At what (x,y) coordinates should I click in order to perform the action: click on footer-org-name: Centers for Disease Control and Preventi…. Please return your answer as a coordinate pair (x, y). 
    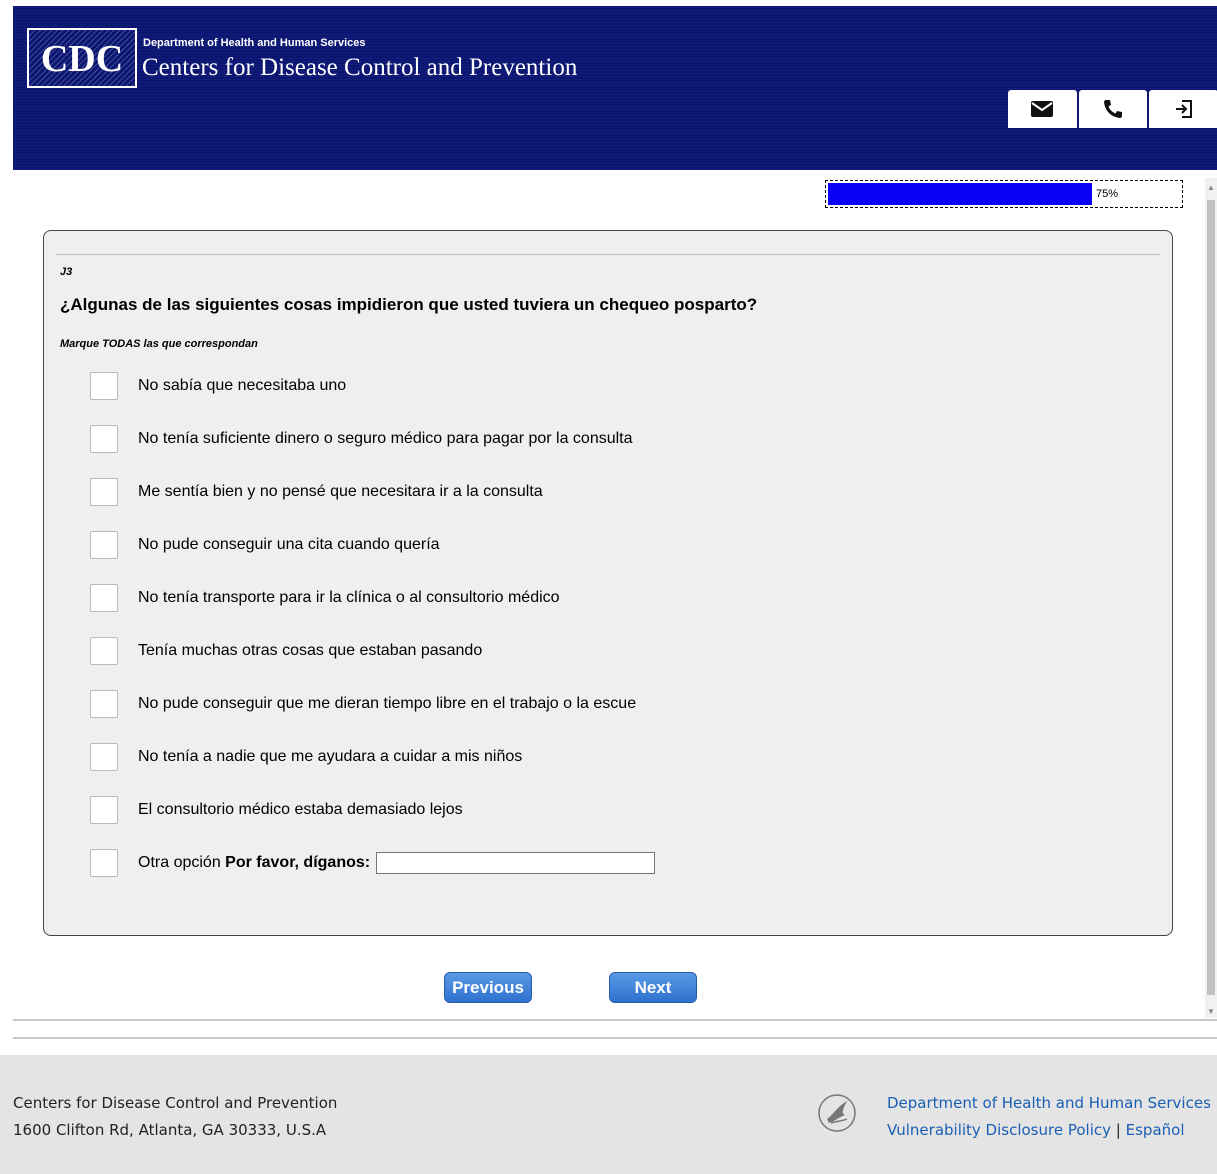
    Looking at the image, I should click on (175, 1103).